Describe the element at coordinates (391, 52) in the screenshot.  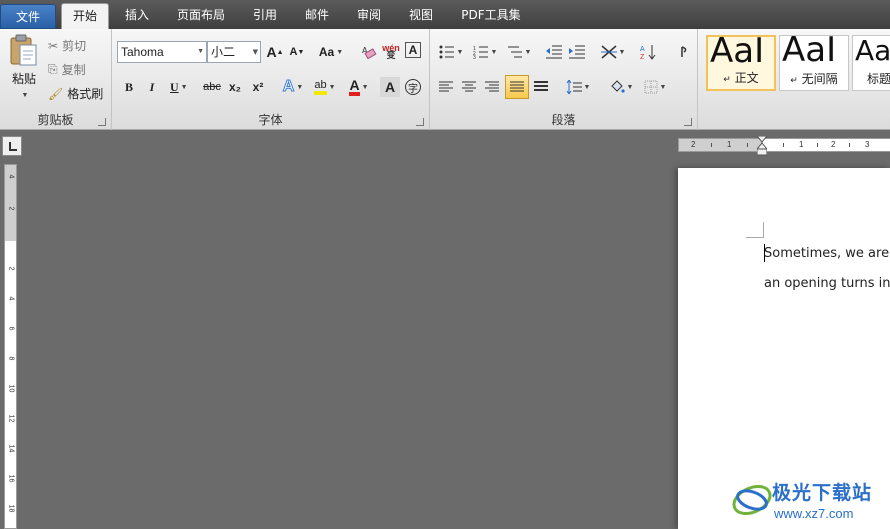
I see `phonetic-guide-button: wén 变` at that location.